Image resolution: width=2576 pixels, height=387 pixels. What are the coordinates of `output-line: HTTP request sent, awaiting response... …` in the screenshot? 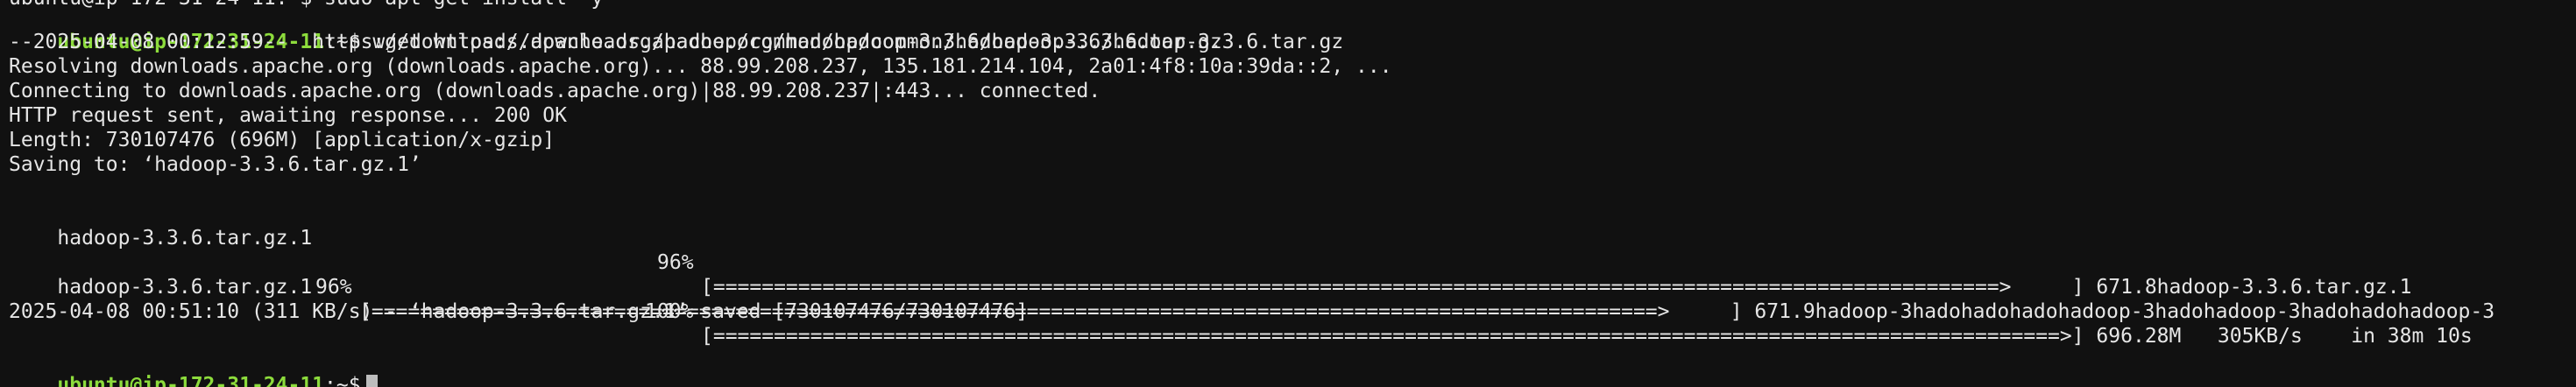 It's located at (288, 116).